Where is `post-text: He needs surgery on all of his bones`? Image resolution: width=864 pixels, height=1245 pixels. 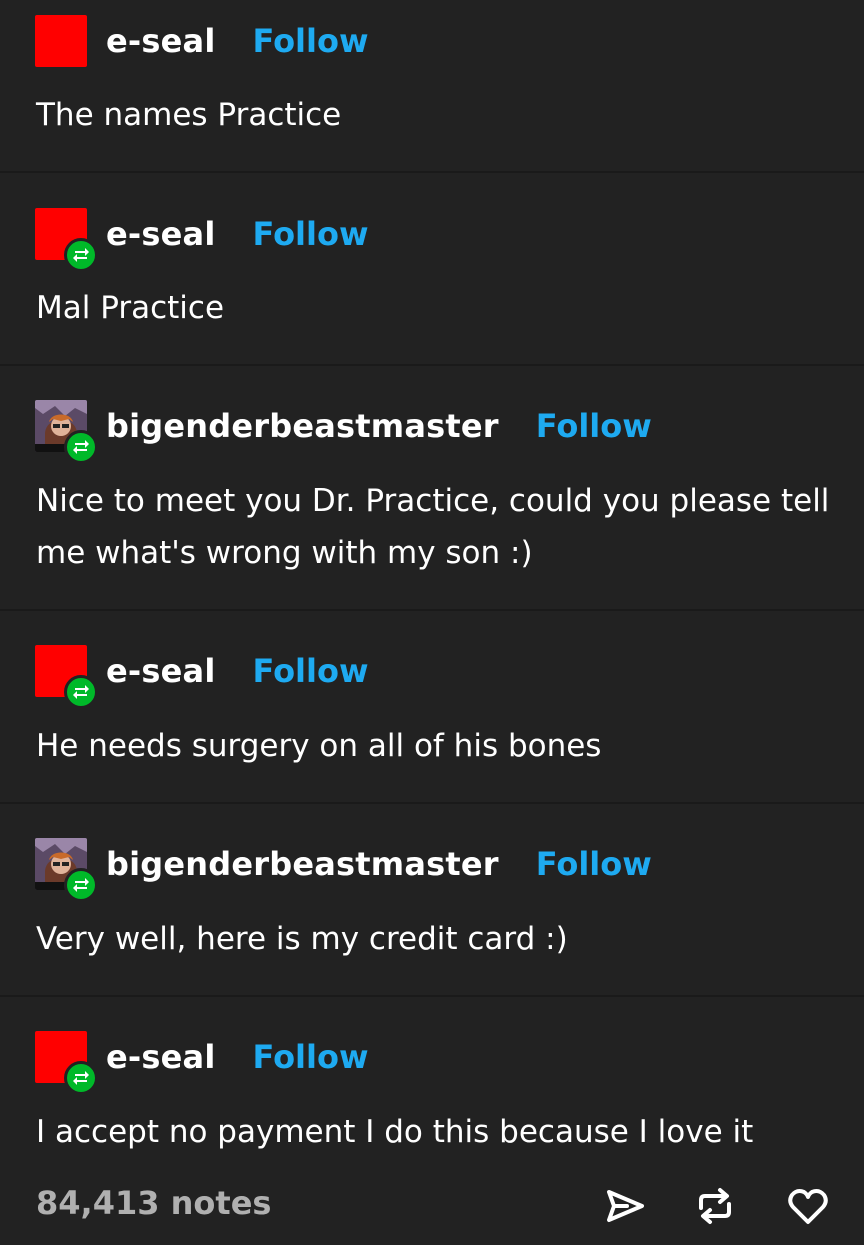 post-text: He needs surgery on all of his bones is located at coordinates (319, 746).